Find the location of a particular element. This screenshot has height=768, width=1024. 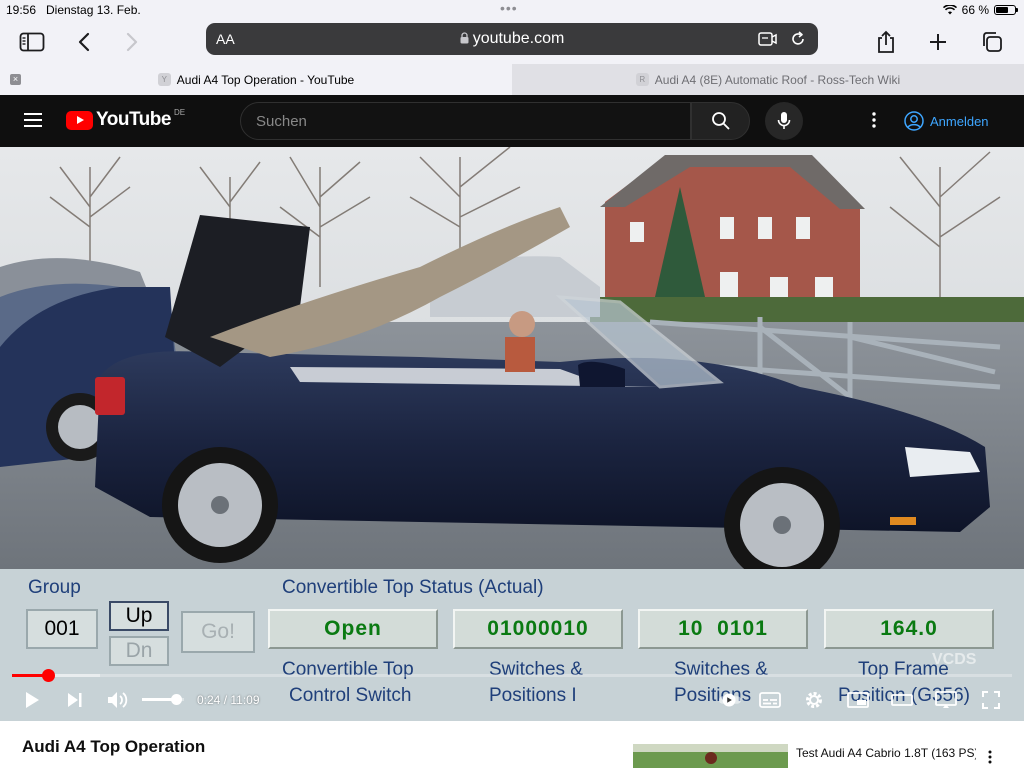

status-heading: Convertible Top Status (Actual) is located at coordinates (413, 587).